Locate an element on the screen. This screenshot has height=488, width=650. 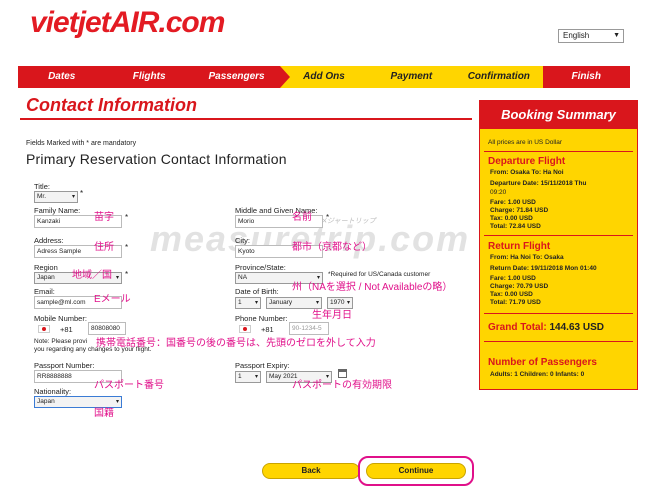
step-payment: Payment is located at coordinates (411, 77).